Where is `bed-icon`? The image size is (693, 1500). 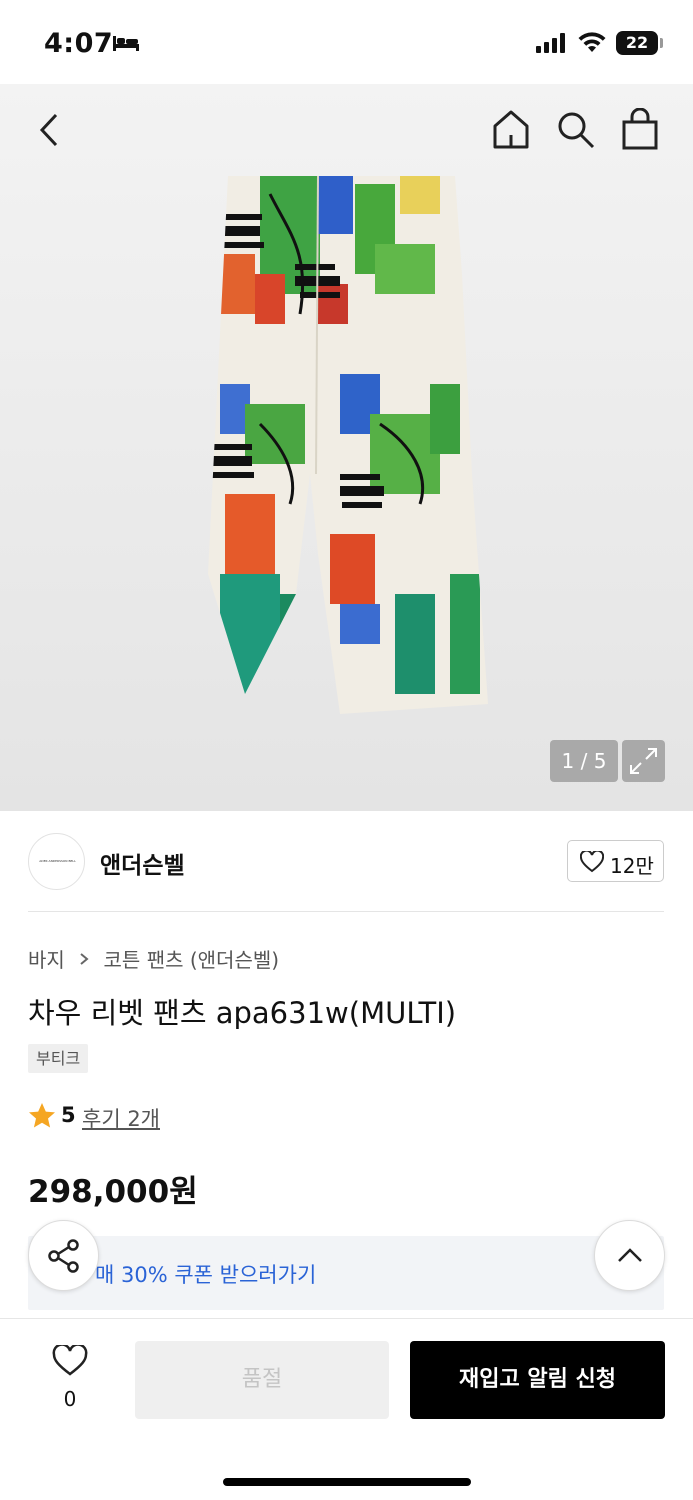 bed-icon is located at coordinates (126, 43).